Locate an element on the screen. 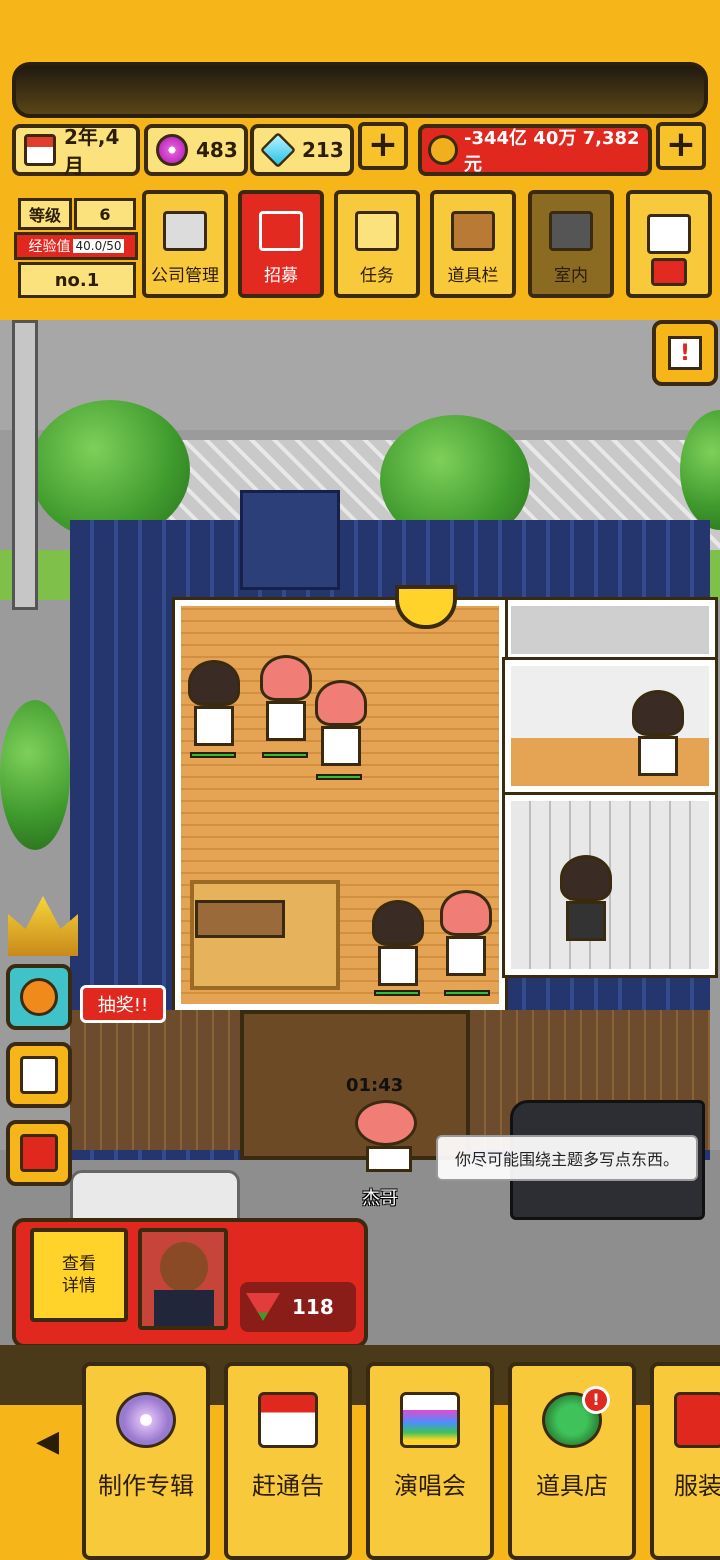 Image resolution: width=720 pixels, height=1560 pixels. company-management-button: 公司管理 is located at coordinates (185, 244).